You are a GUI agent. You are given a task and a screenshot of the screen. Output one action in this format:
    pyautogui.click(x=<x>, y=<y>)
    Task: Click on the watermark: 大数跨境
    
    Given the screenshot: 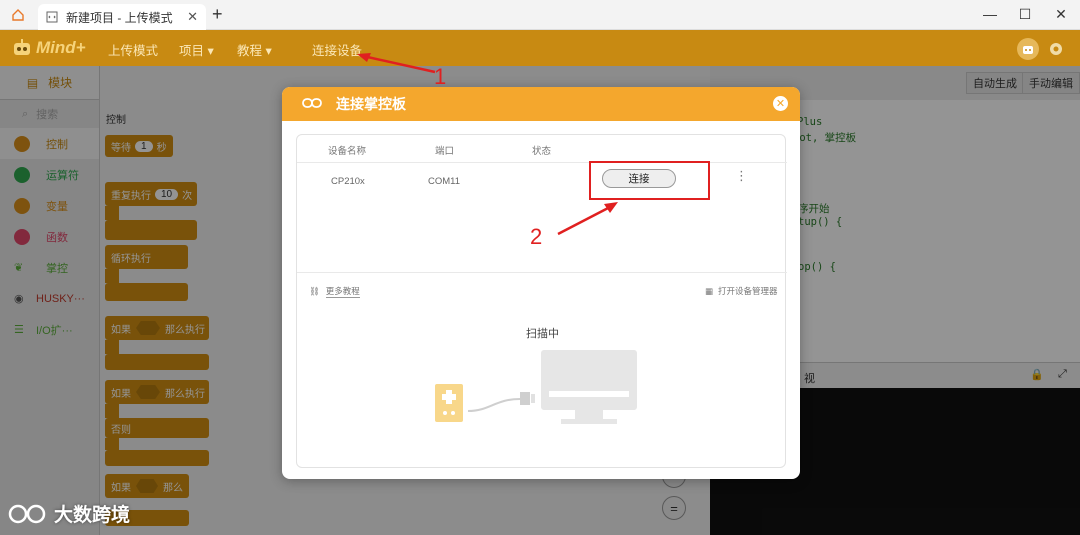 What is the action you would take?
    pyautogui.click(x=69, y=513)
    